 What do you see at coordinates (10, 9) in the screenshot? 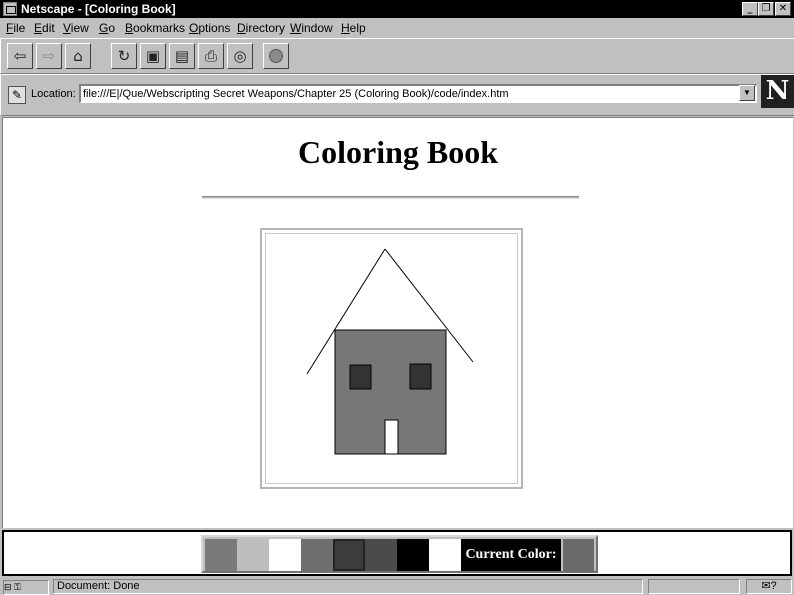
I see `netscape-app-icon` at bounding box center [10, 9].